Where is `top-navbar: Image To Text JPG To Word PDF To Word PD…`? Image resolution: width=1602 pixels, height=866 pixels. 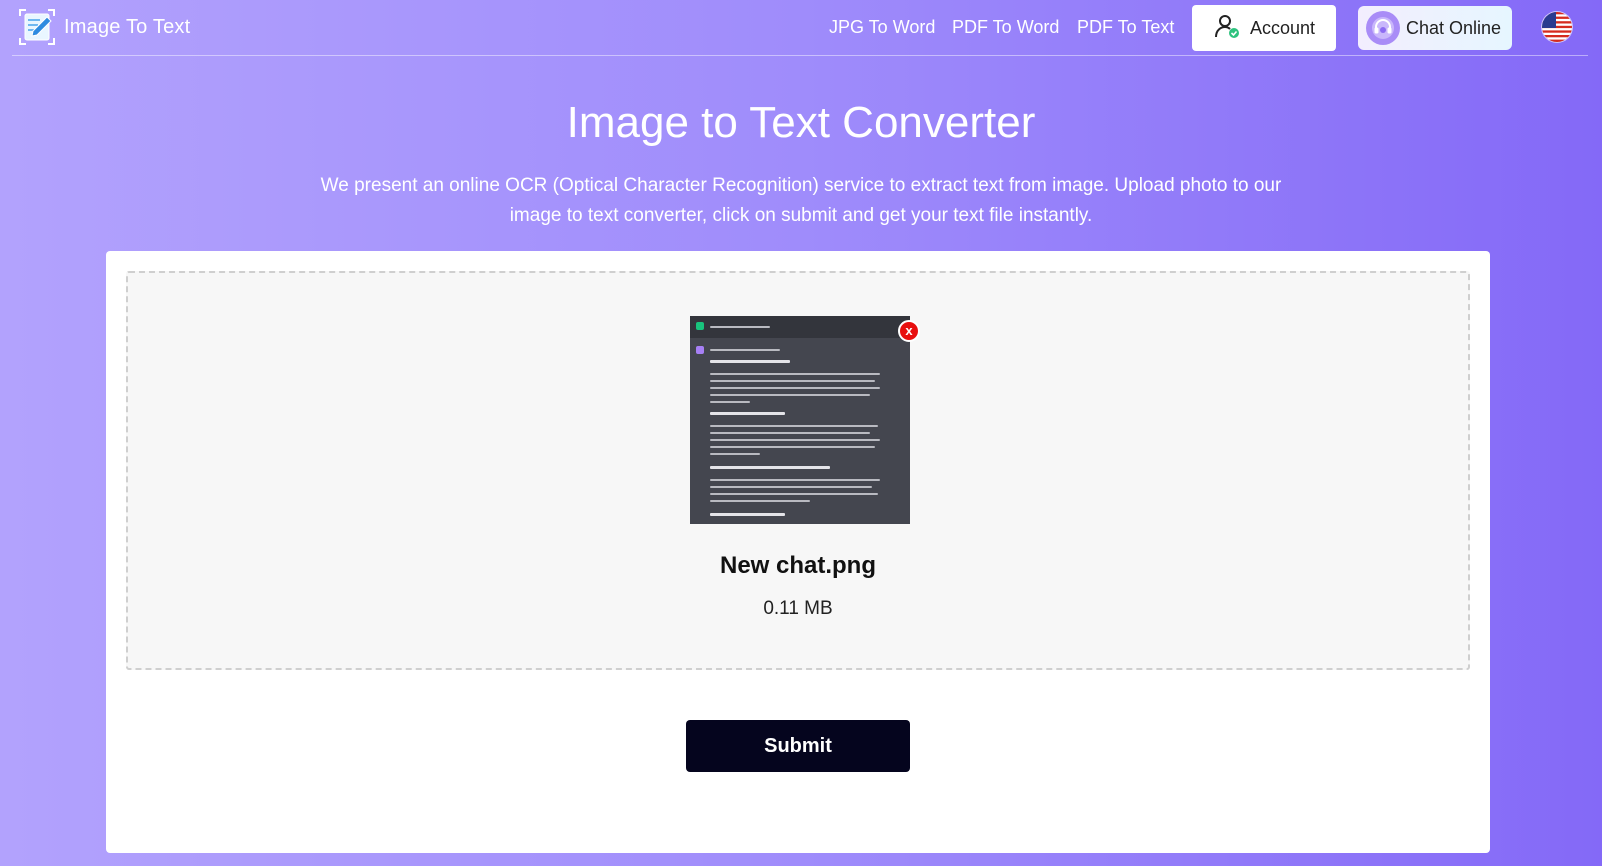 top-navbar: Image To Text JPG To Word PDF To Word PD… is located at coordinates (801, 28).